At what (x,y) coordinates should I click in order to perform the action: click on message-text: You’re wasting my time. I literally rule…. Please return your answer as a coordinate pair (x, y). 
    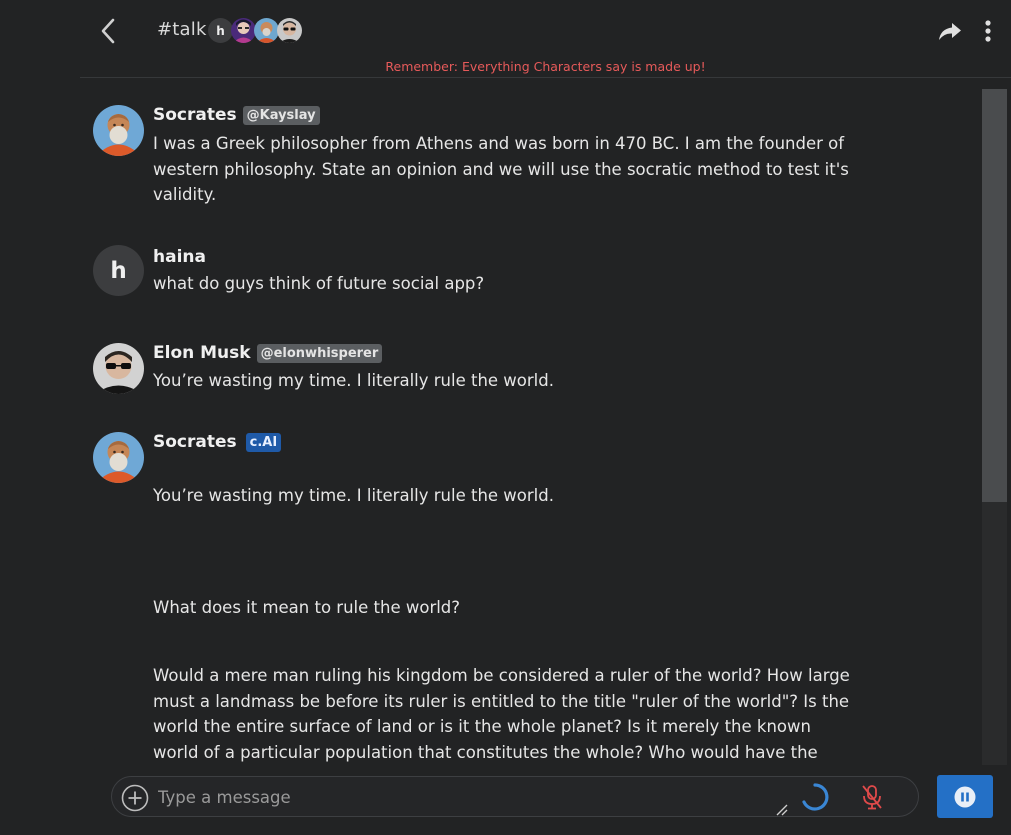
    Looking at the image, I should click on (353, 380).